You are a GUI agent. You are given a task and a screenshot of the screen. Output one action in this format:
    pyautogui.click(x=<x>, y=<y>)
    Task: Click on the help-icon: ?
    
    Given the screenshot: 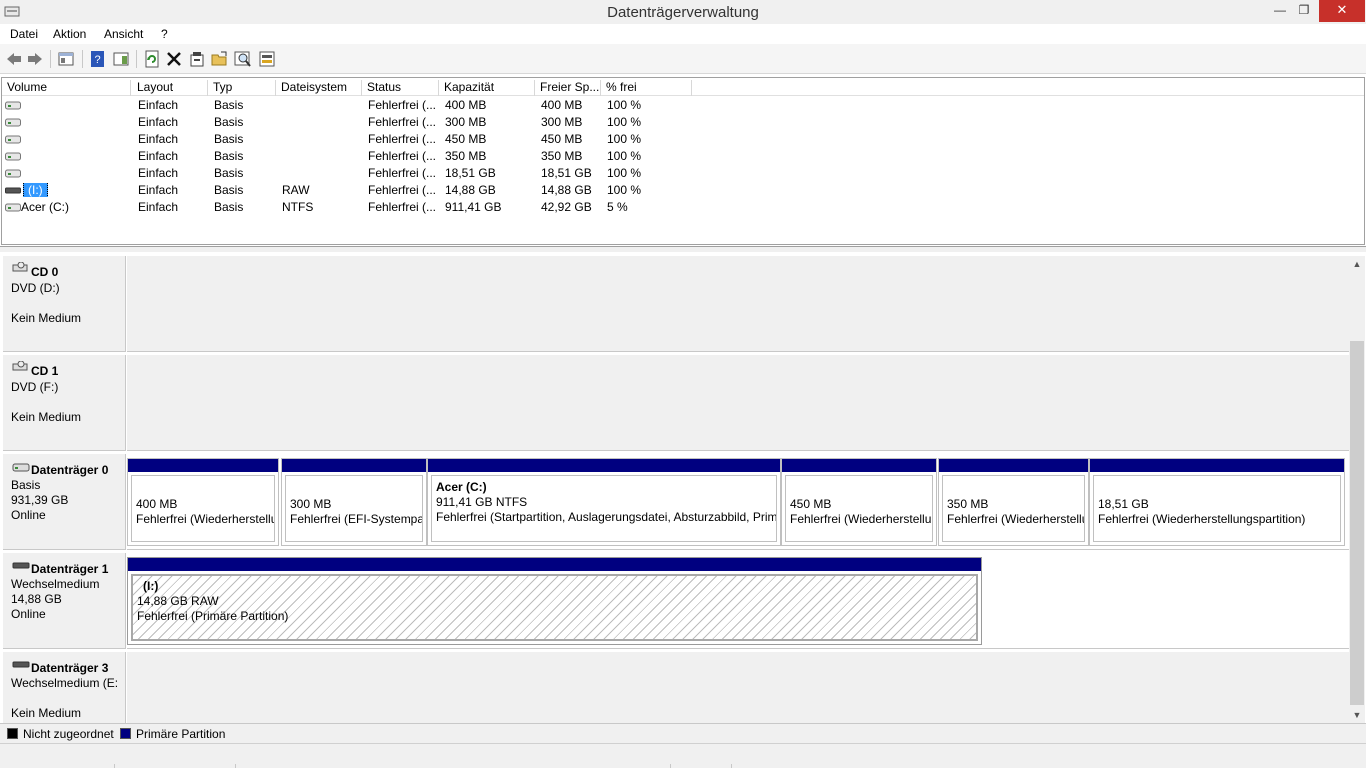 What is the action you would take?
    pyautogui.click(x=98, y=59)
    